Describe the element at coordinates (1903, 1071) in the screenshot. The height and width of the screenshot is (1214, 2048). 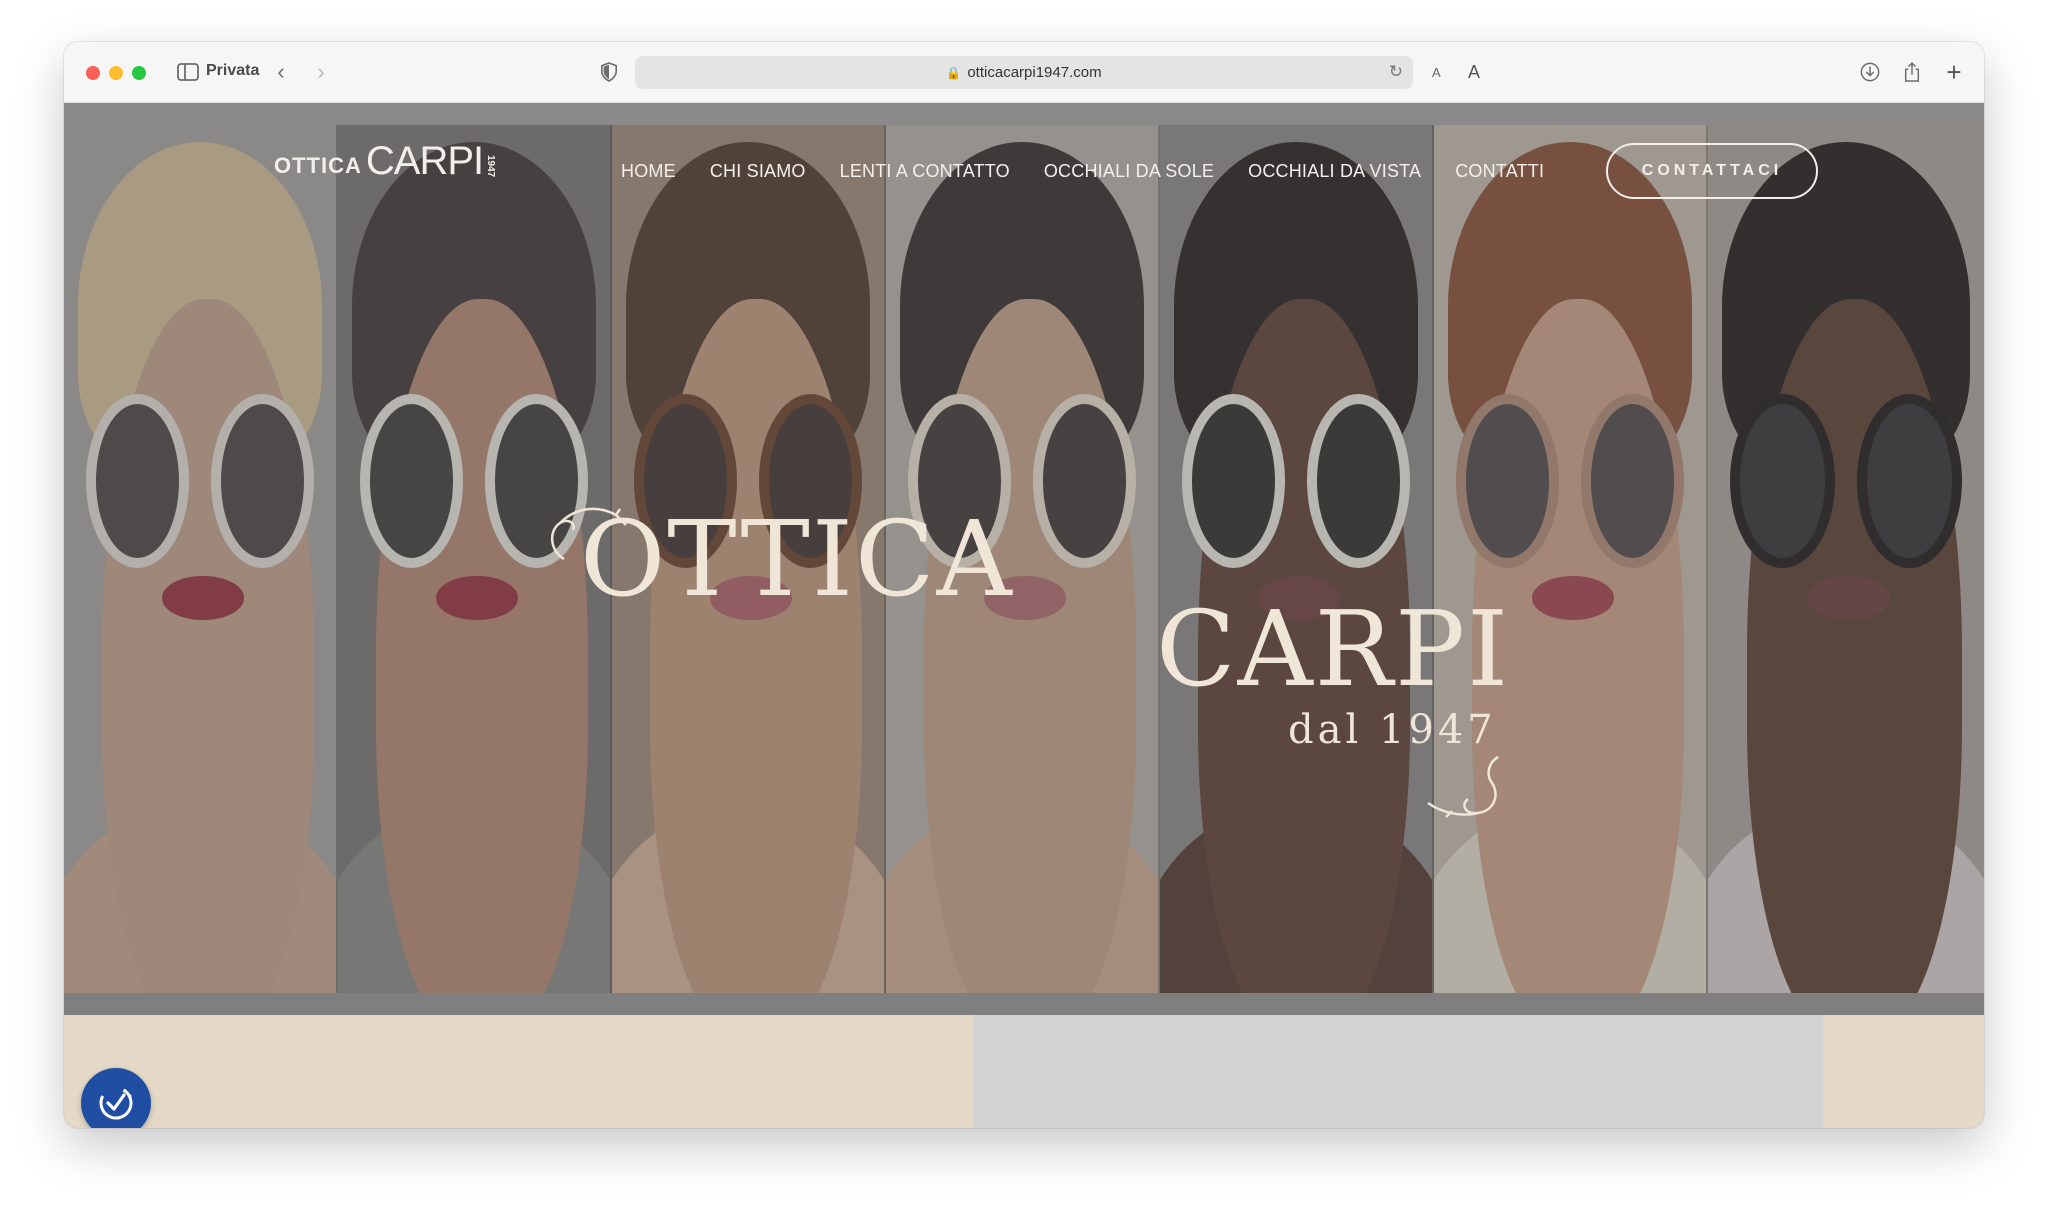
I see `section-band-right` at that location.